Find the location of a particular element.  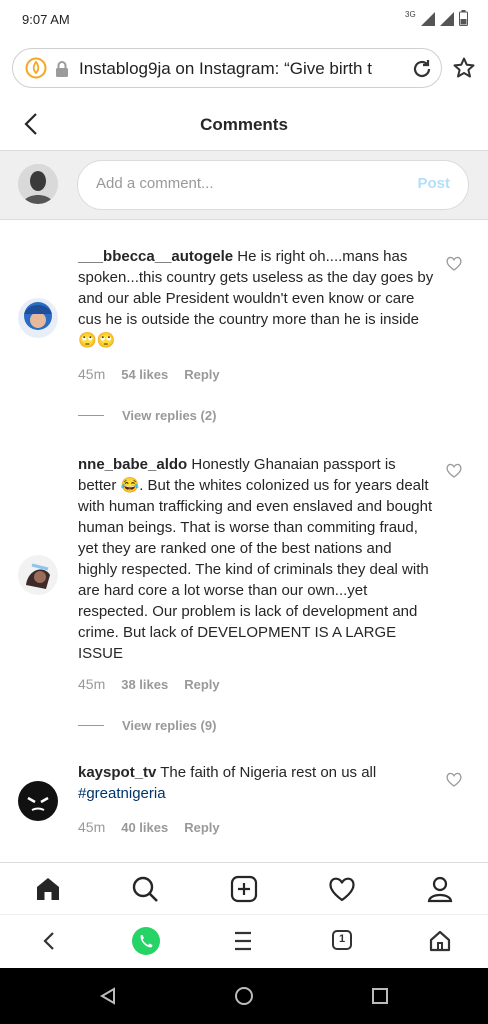

view-replies-button: View replies (2) is located at coordinates (147, 415).